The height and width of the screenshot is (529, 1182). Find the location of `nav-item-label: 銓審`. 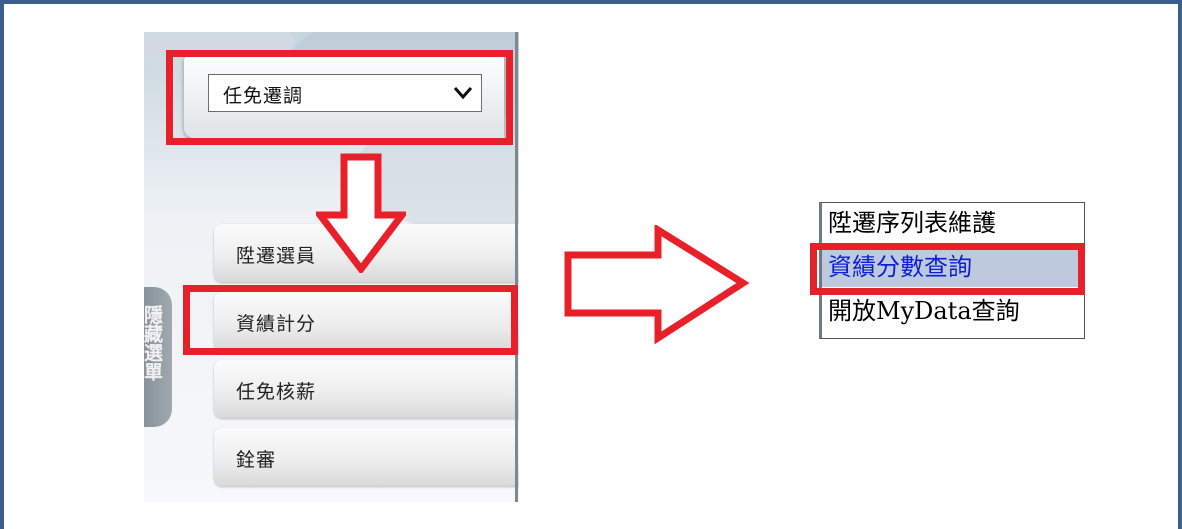

nav-item-label: 銓審 is located at coordinates (256, 460).